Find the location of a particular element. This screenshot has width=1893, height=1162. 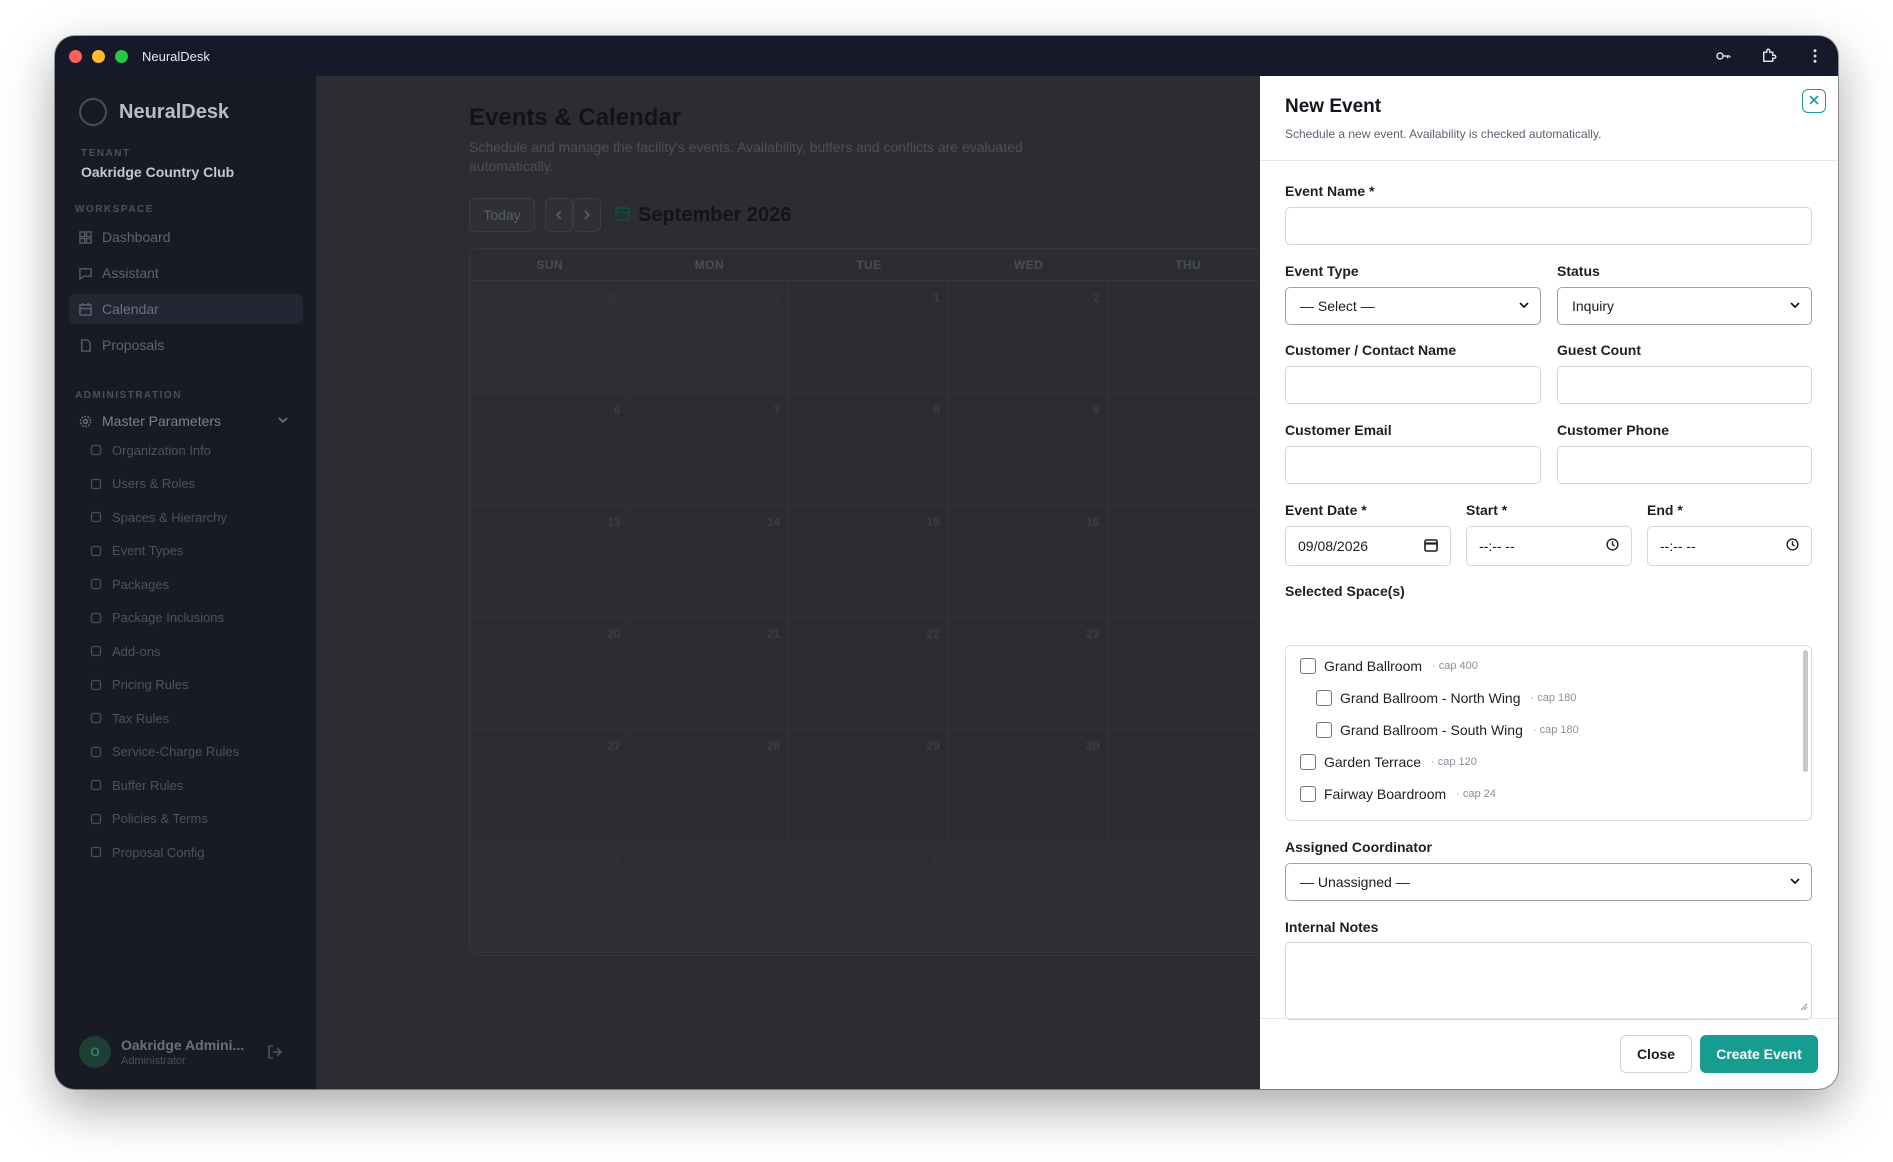

extension-icon is located at coordinates (1769, 56).